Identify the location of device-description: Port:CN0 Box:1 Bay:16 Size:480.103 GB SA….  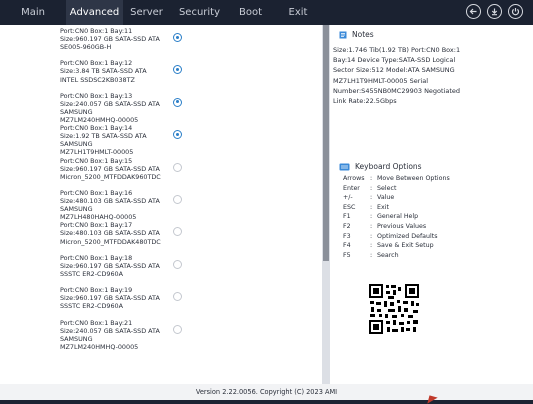
(110, 205).